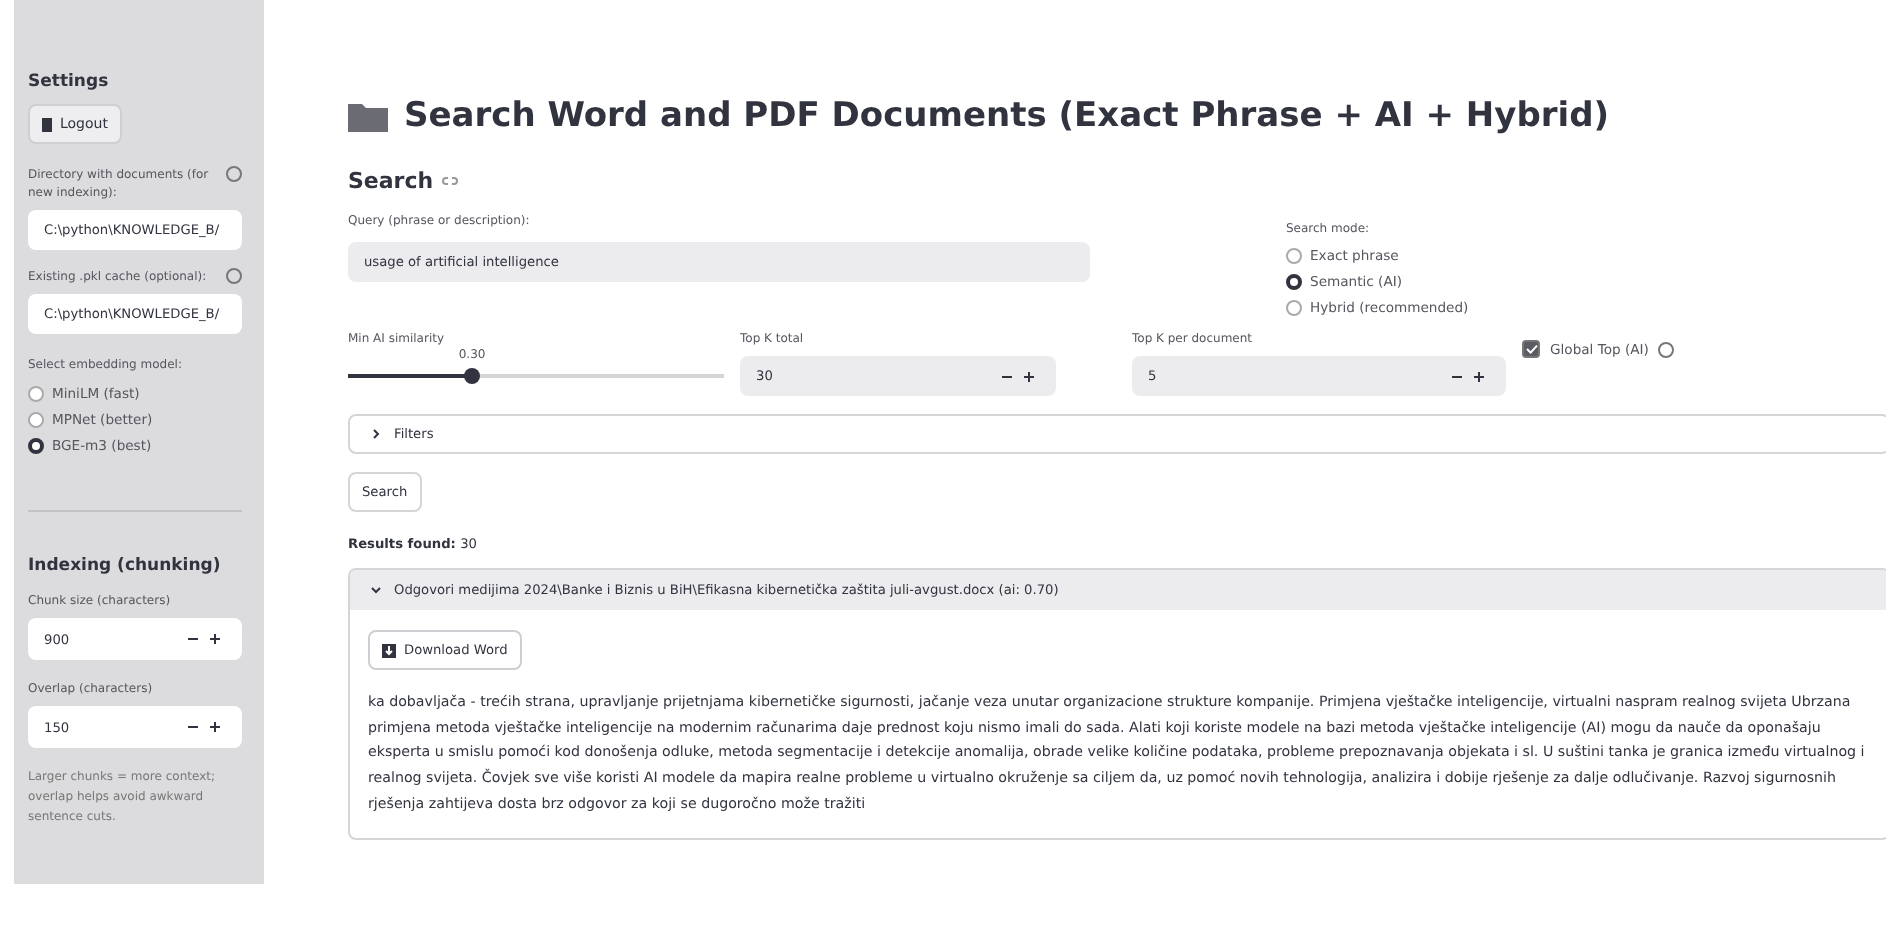 The image size is (1886, 936). Describe the element at coordinates (449, 181) in the screenshot. I see `link-icon` at that location.